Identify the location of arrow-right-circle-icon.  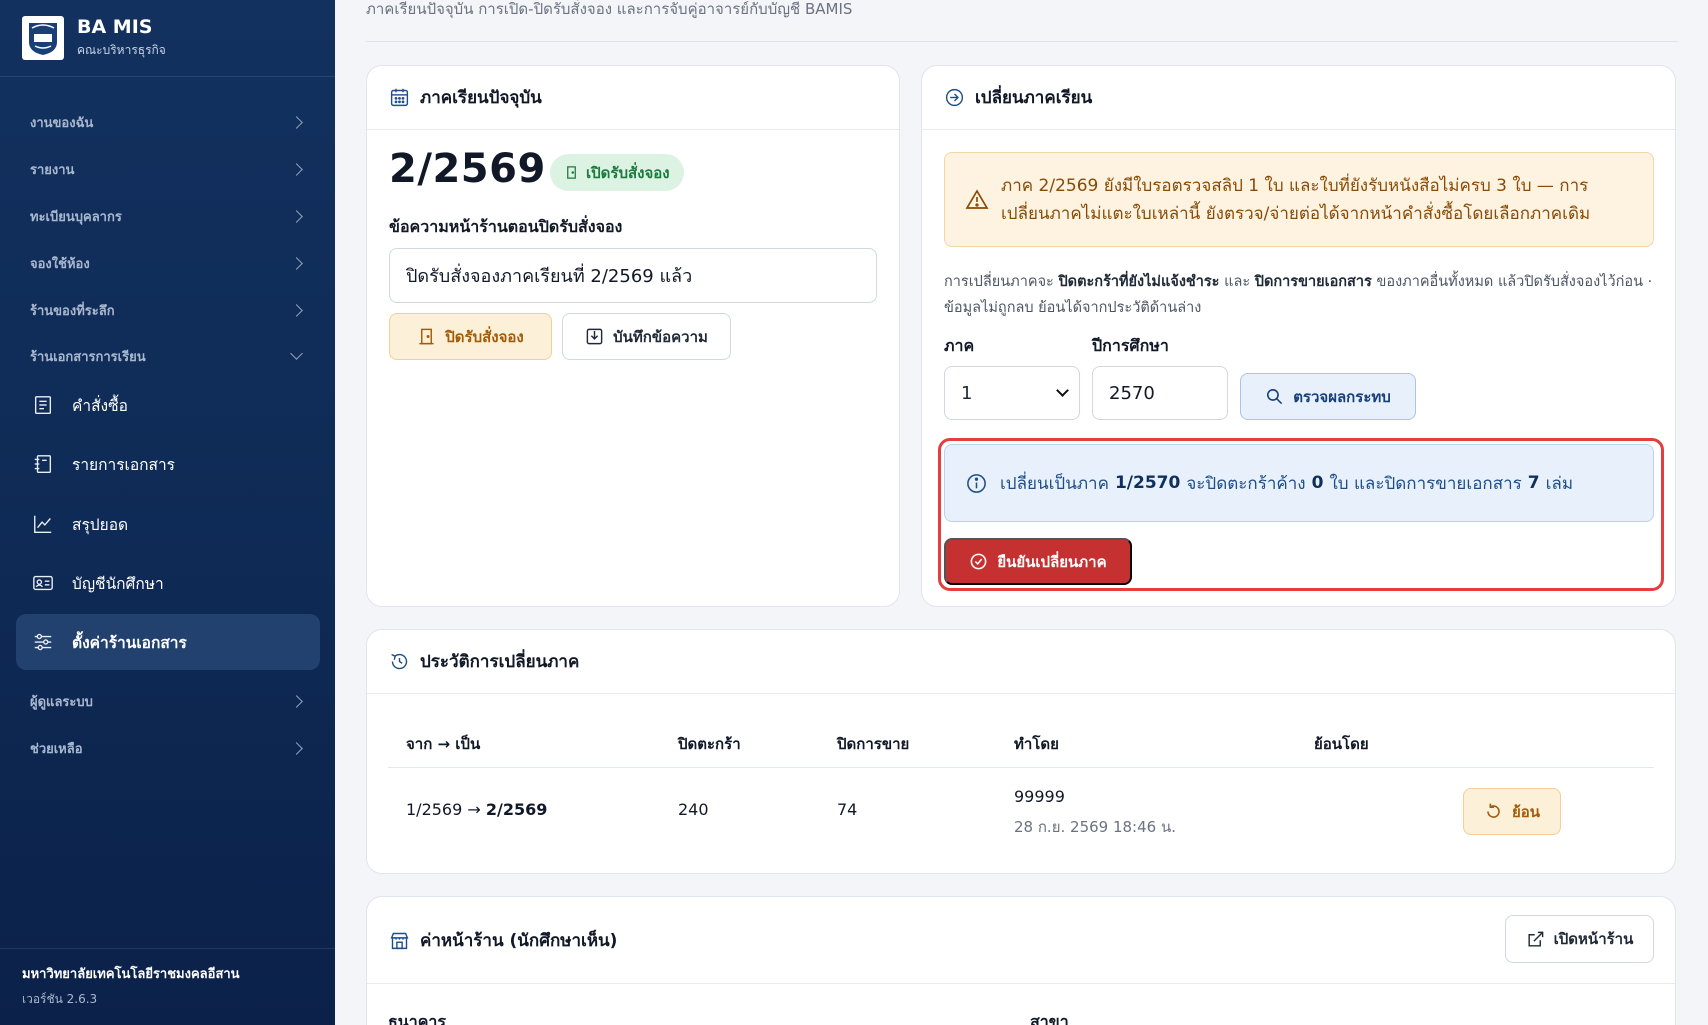
(954, 97).